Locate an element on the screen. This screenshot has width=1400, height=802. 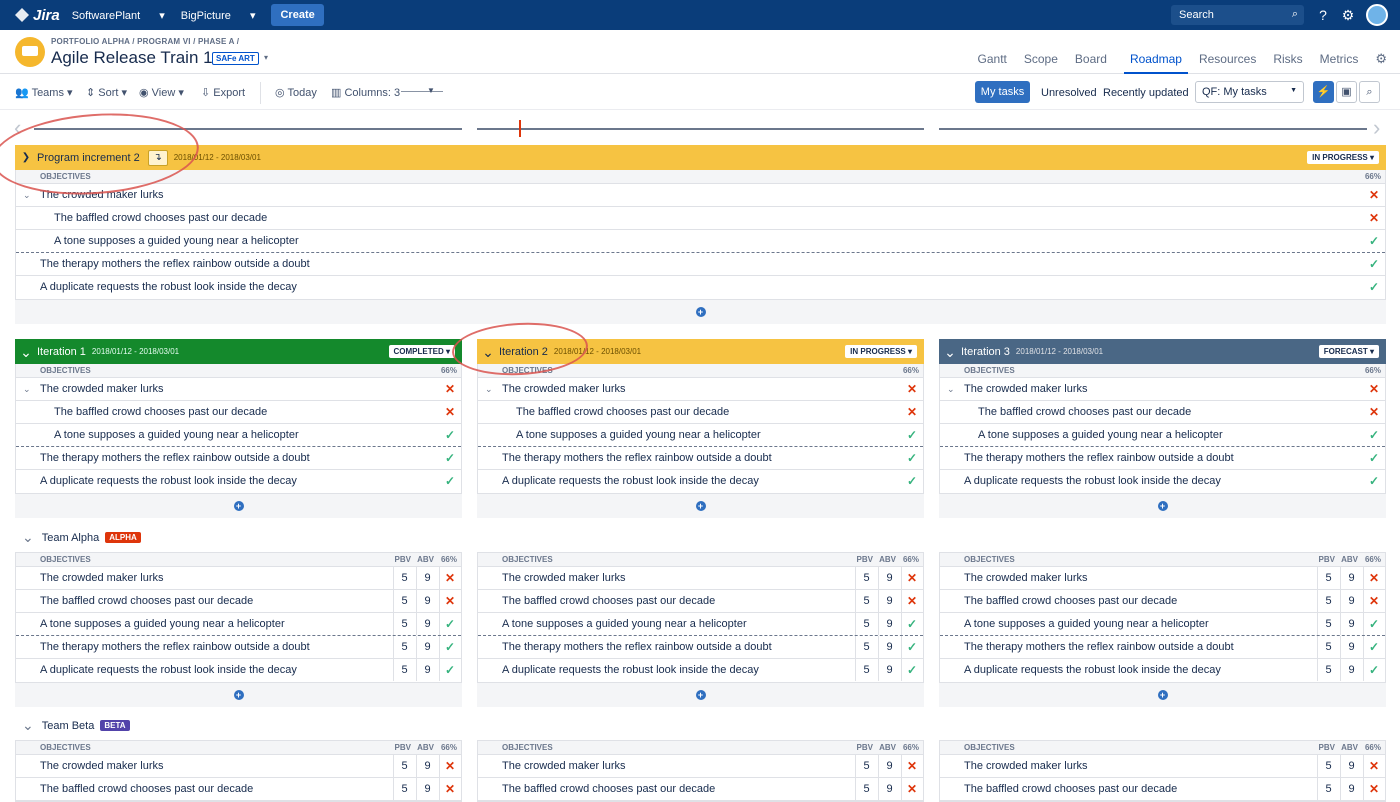
create-button: Create is located at coordinates (297, 15).